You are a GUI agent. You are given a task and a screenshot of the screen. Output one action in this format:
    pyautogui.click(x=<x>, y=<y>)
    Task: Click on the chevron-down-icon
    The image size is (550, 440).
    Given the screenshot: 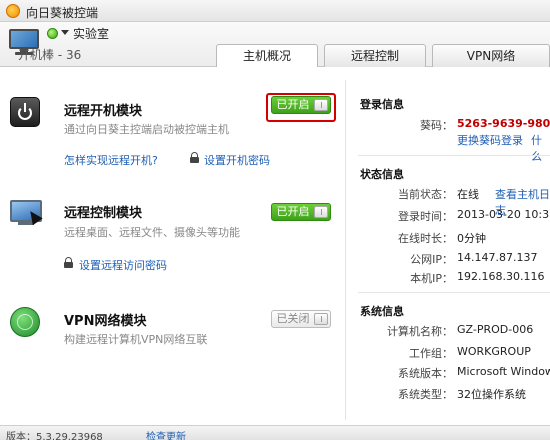 What is the action you would take?
    pyautogui.click(x=65, y=32)
    